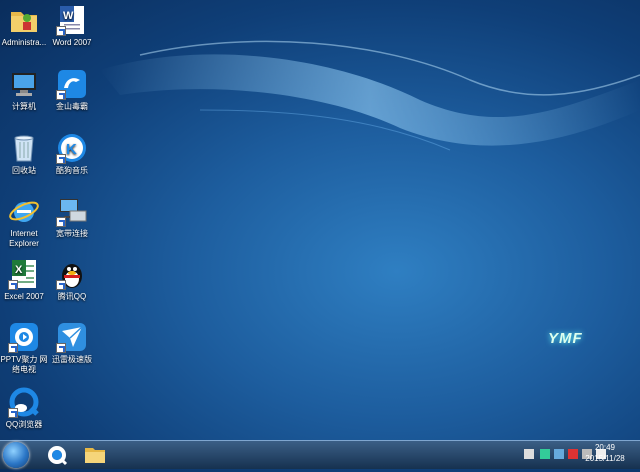 This screenshot has height=472, width=640. Describe the element at coordinates (72, 296) in the screenshot. I see `icon-label: 腾讯QQ` at that location.